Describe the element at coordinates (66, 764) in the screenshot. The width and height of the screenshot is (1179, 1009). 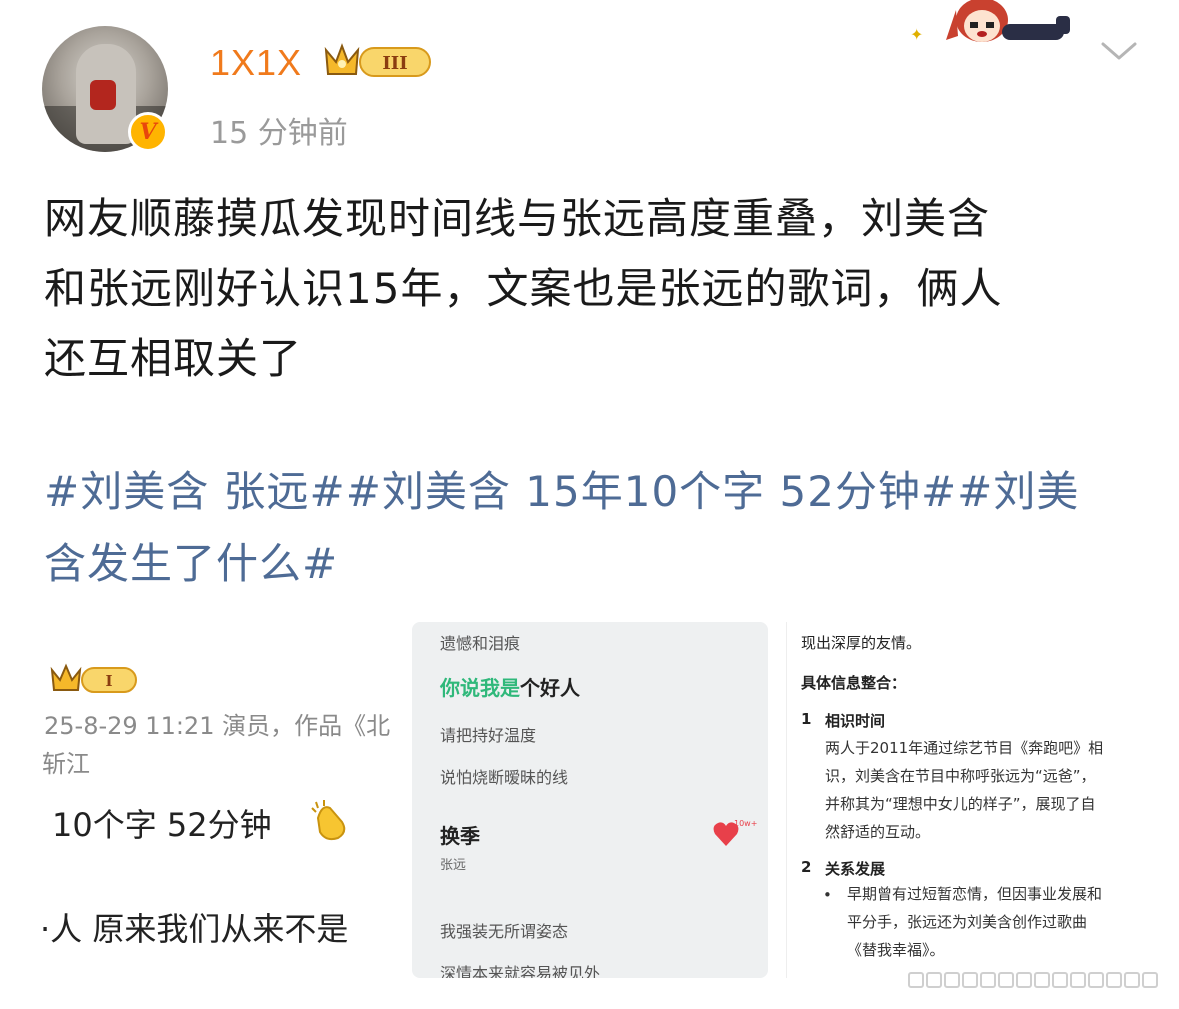
I see `image1-location: 斩江` at that location.